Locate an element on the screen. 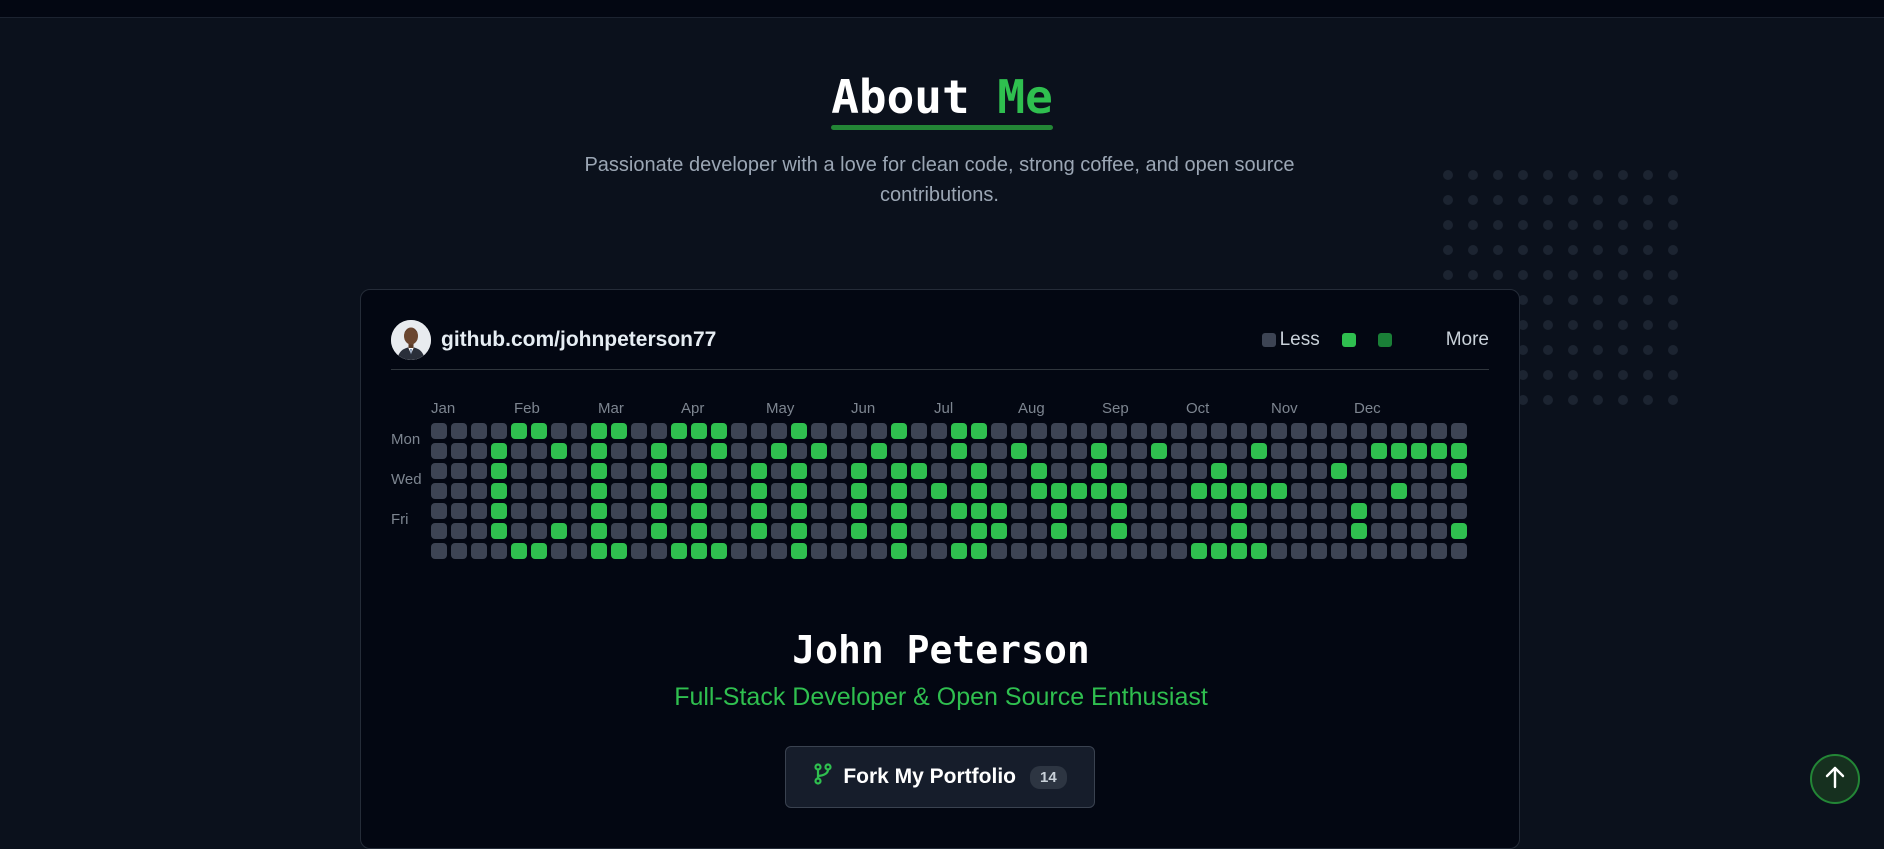 This screenshot has height=849, width=1884. legend-swatch-dark is located at coordinates (1384, 340).